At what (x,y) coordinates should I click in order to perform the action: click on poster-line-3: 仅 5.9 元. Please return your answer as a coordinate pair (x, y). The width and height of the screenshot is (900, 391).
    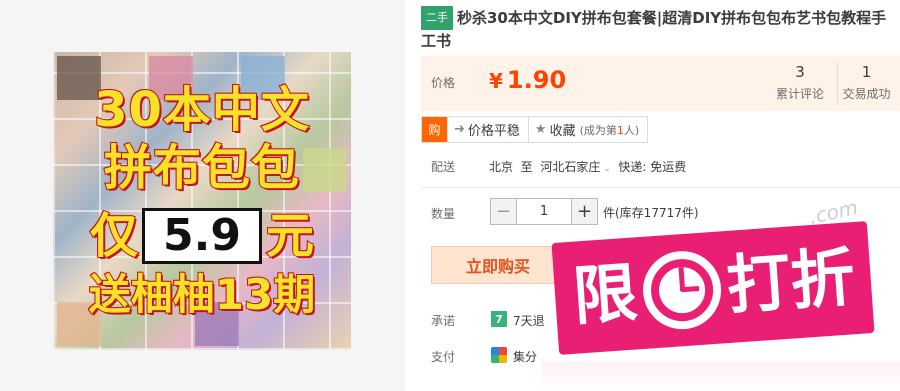
    Looking at the image, I should click on (202, 236).